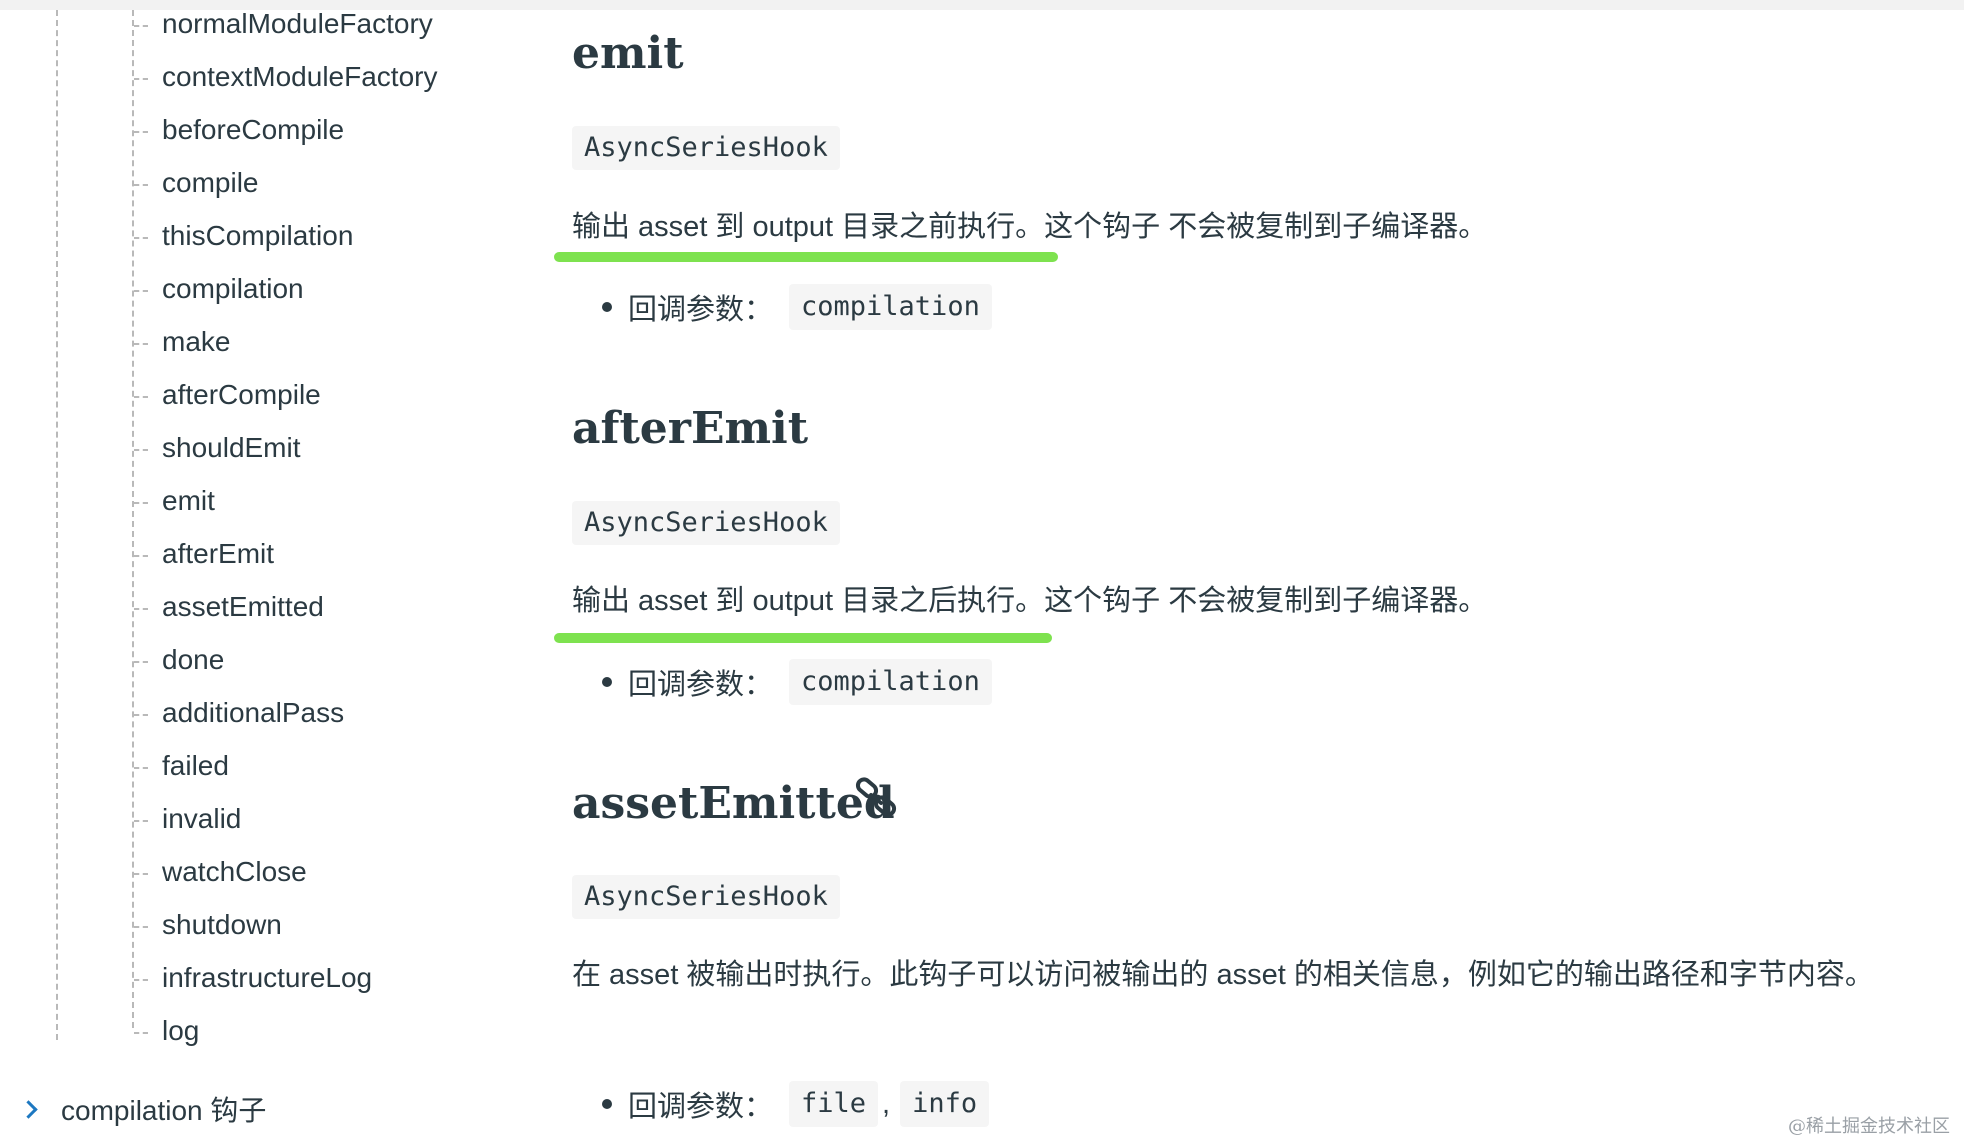 This screenshot has width=1964, height=1146. I want to click on callback-params: 回调参数： file , info, so click(796, 1104).